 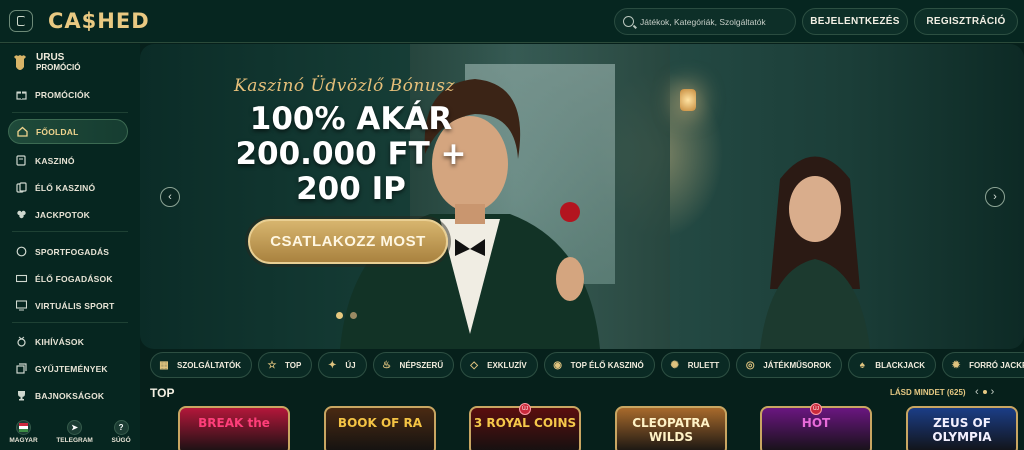 What do you see at coordinates (525, 409) in the screenshot?
I see `new-badge: ÚJ` at bounding box center [525, 409].